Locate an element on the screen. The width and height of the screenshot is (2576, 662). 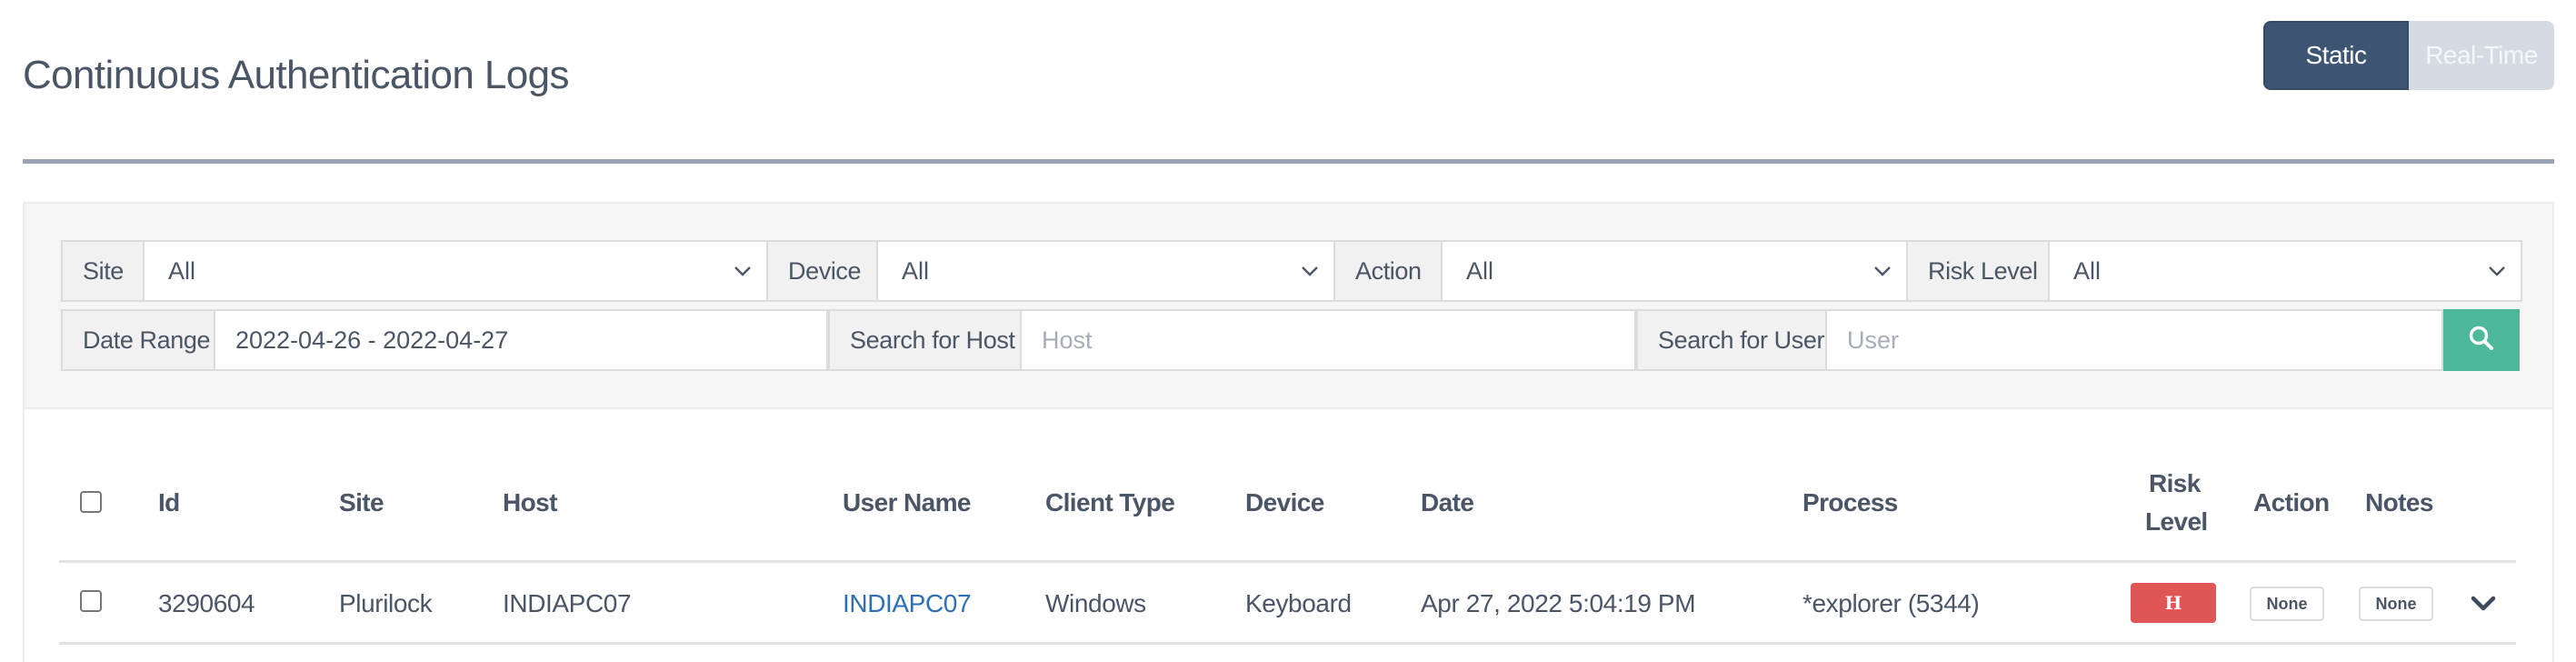
site-filter-value: All is located at coordinates (182, 270).